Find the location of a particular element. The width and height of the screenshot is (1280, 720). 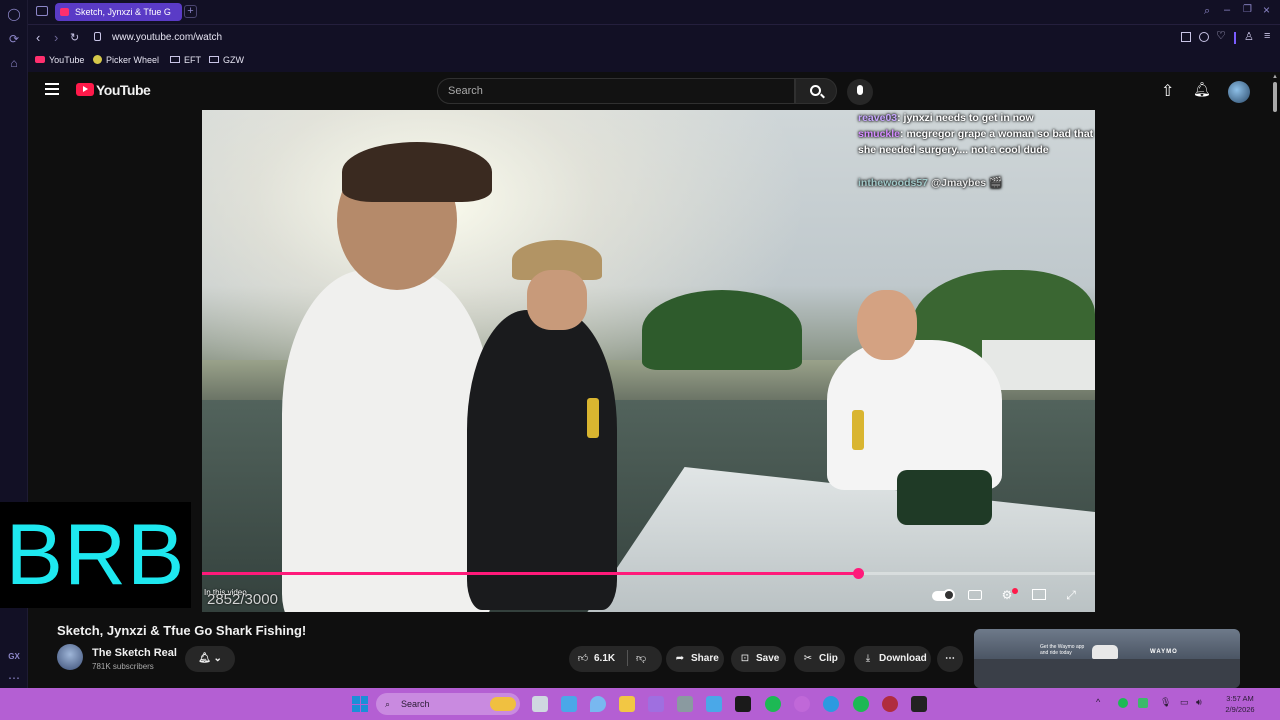

file-explorer-icon is located at coordinates (627, 704).